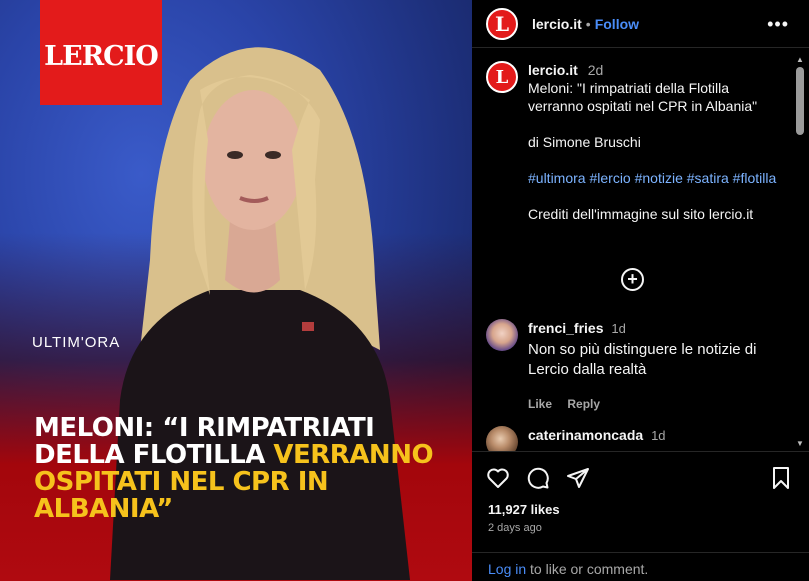  I want to click on comment-item: caterinamoncada 1d, so click(636, 438).